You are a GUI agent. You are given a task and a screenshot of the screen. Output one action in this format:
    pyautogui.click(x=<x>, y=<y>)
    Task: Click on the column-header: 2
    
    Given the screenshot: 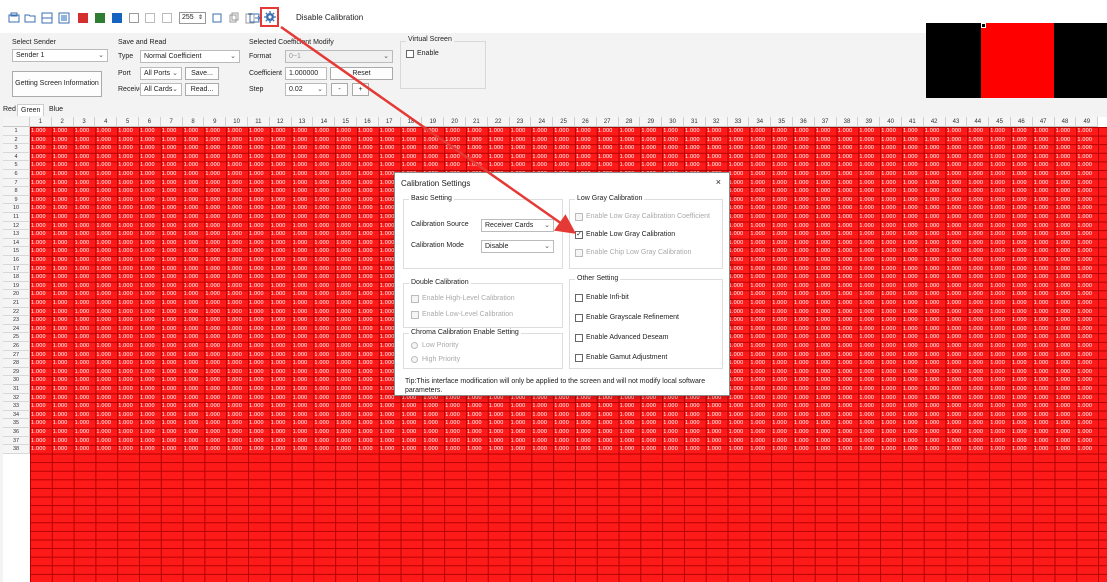 What is the action you would take?
    pyautogui.click(x=62, y=122)
    